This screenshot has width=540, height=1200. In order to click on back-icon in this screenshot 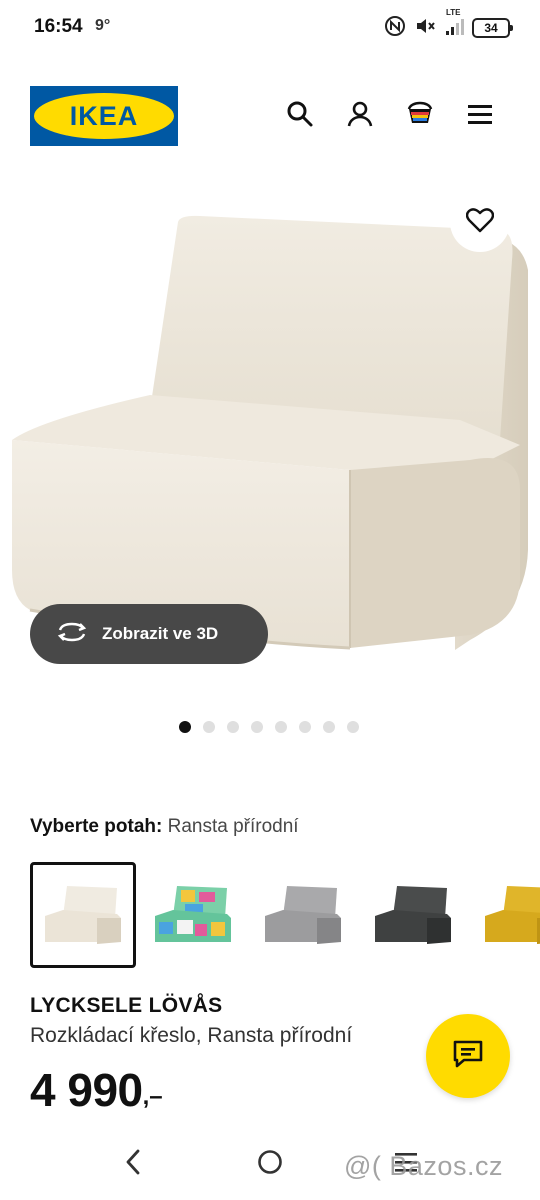, I will do `click(134, 1164)`.